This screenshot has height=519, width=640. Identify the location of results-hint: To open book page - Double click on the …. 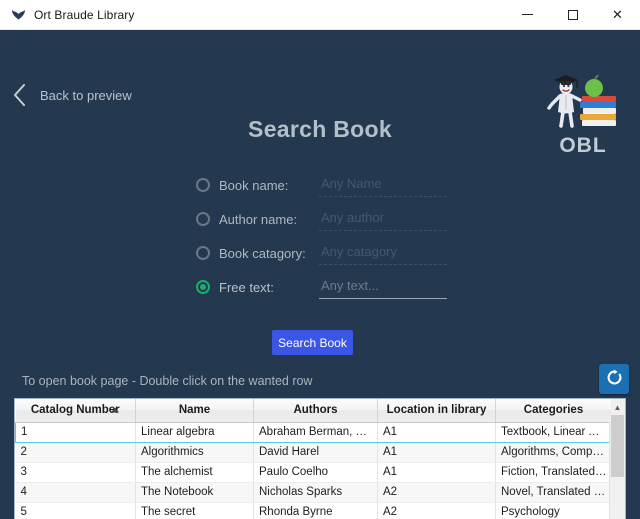
(167, 381).